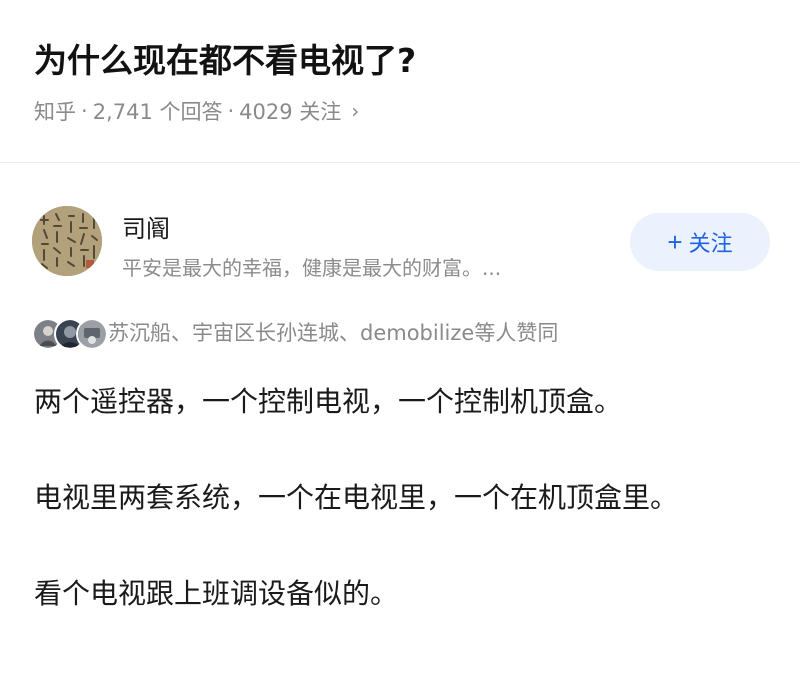 This screenshot has width=800, height=686. Describe the element at coordinates (333, 333) in the screenshot. I see `voters-text: 苏沉船、宇宙区长孙连城、demobilize等人赞同` at that location.